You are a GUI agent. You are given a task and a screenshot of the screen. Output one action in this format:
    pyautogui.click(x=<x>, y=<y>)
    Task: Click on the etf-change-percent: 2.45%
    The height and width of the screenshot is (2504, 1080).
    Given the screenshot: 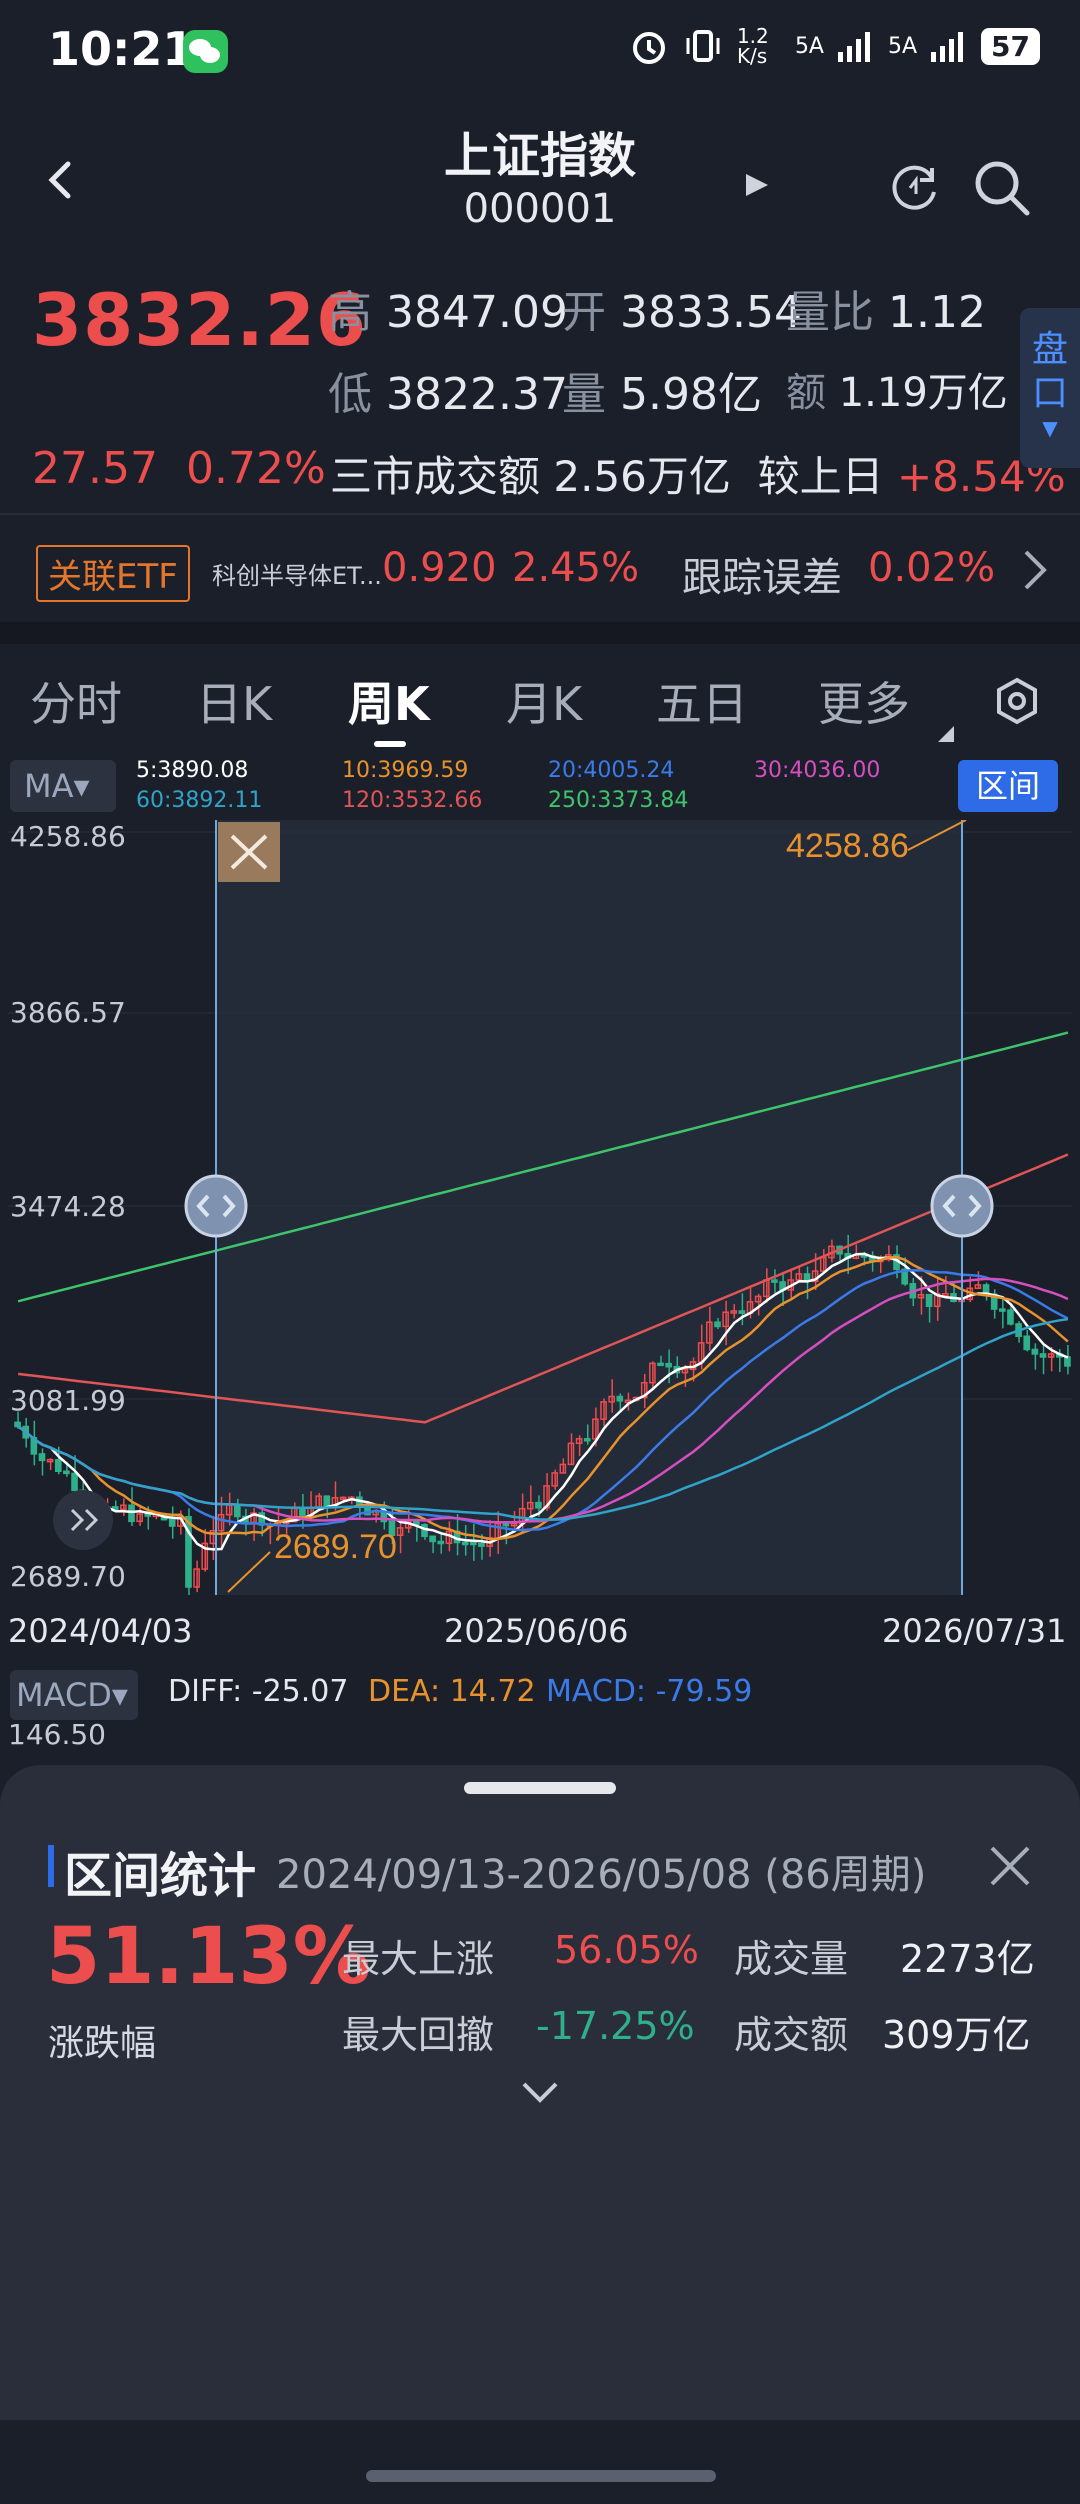 What is the action you would take?
    pyautogui.click(x=576, y=568)
    